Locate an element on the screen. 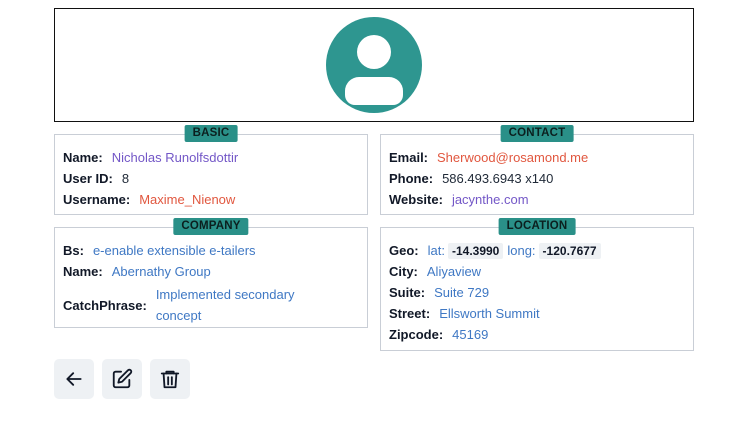 The height and width of the screenshot is (439, 742). edit-button is located at coordinates (122, 379).